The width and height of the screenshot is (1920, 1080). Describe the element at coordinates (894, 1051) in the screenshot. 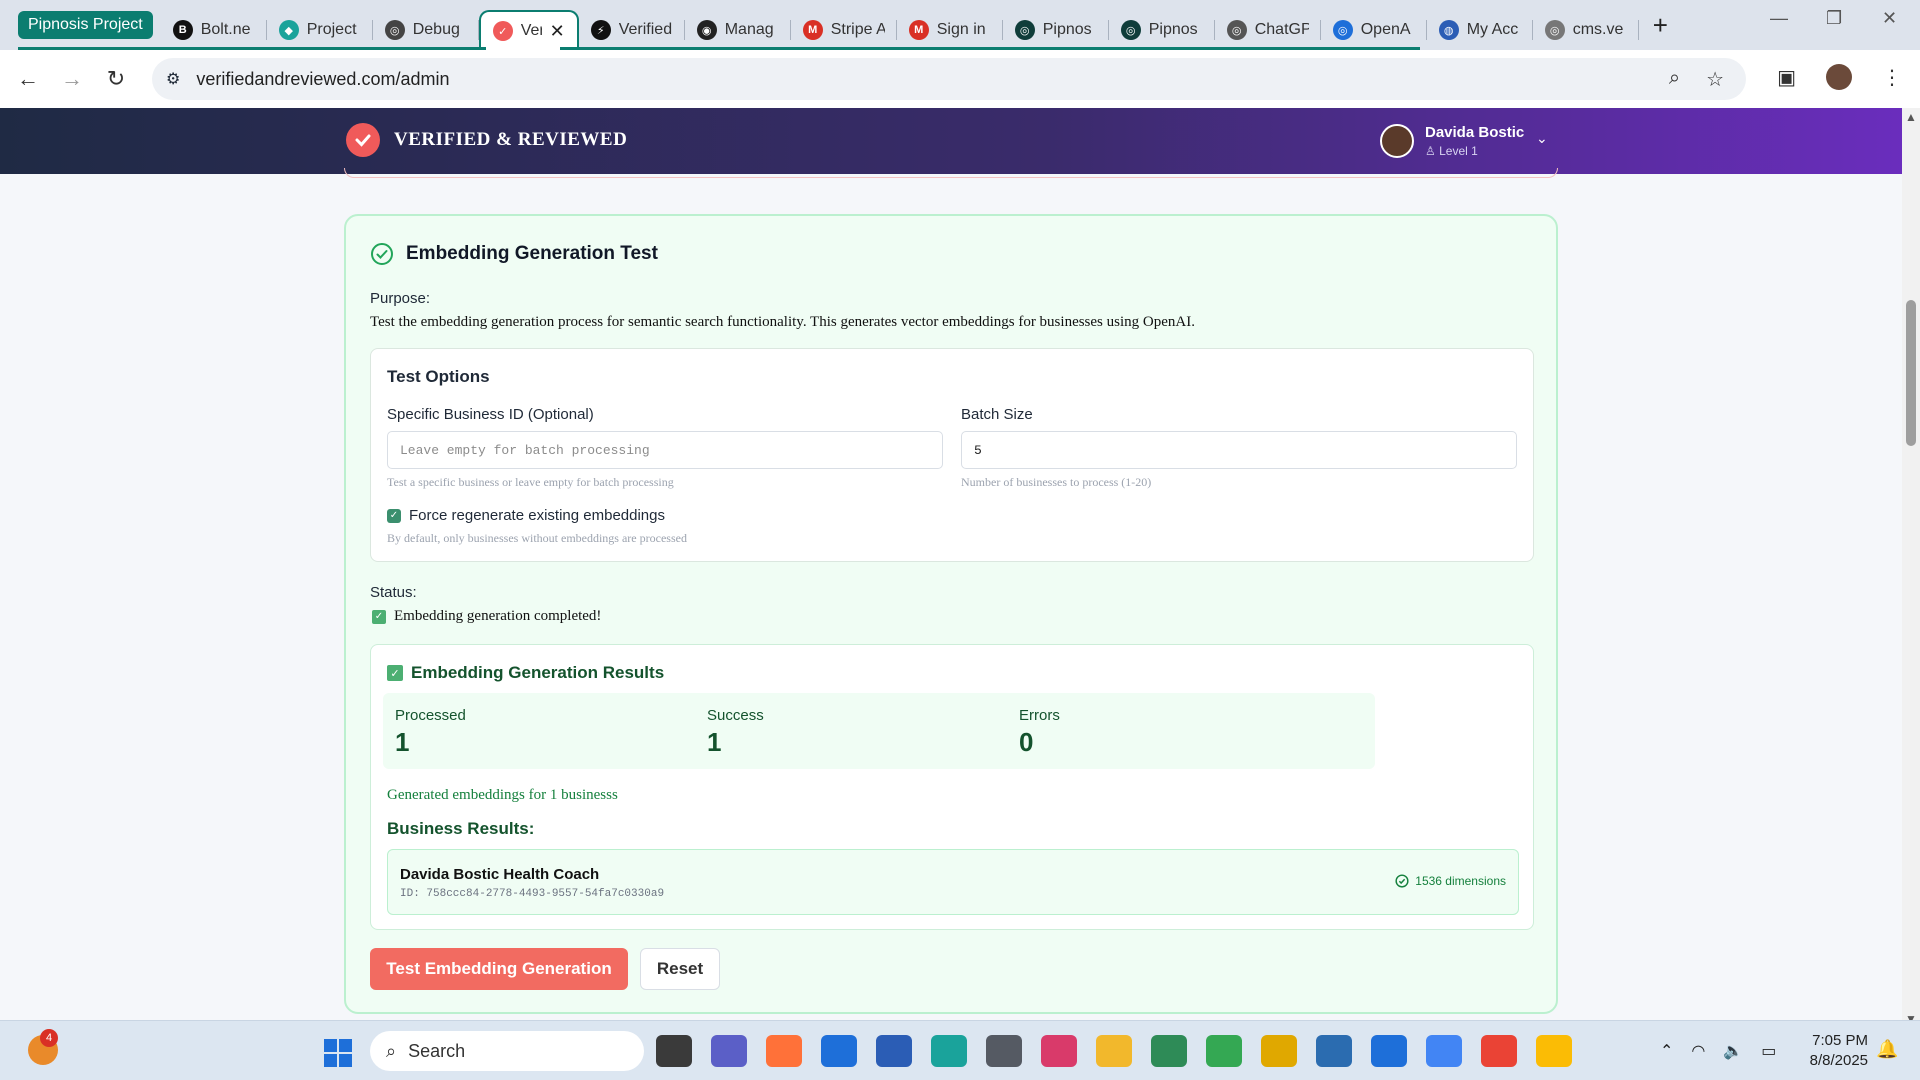

I see `store-icon` at that location.